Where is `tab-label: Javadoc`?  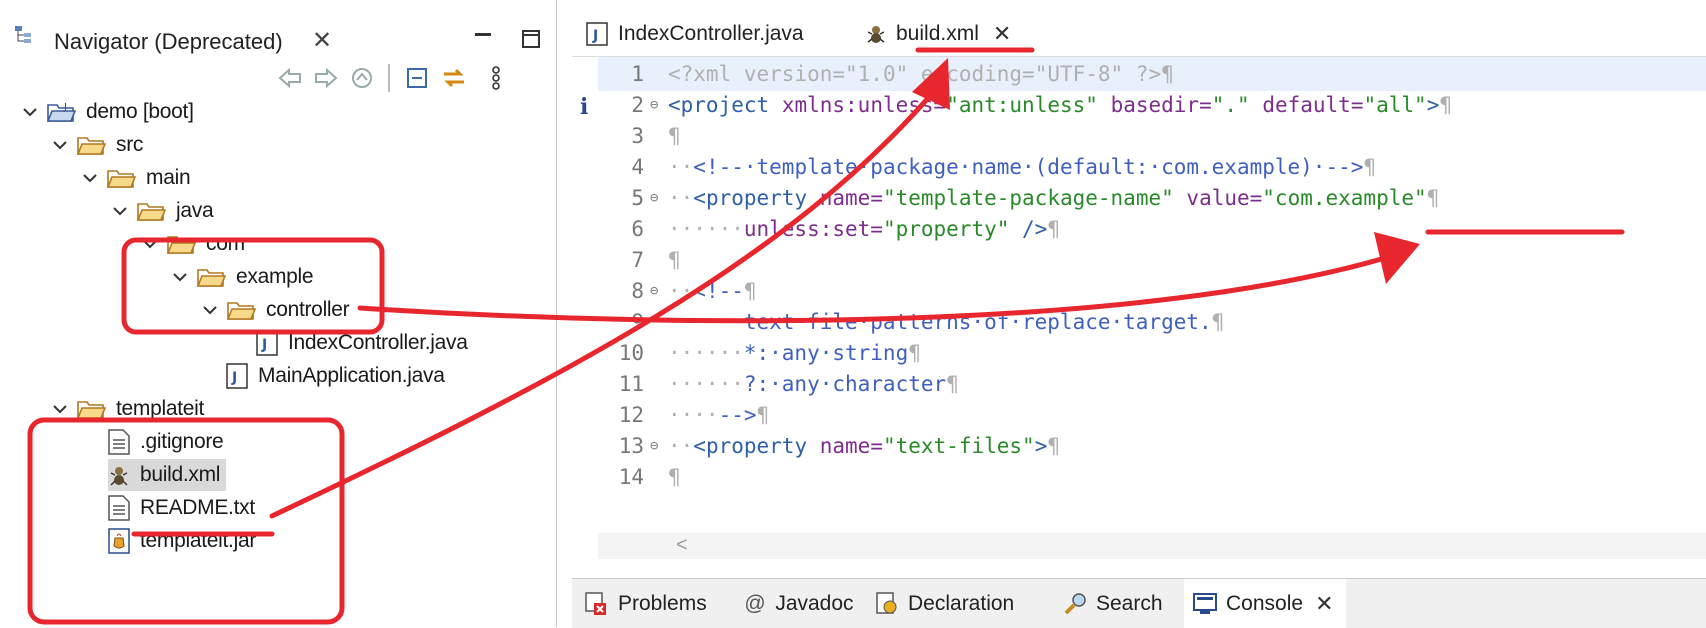
tab-label: Javadoc is located at coordinates (814, 603).